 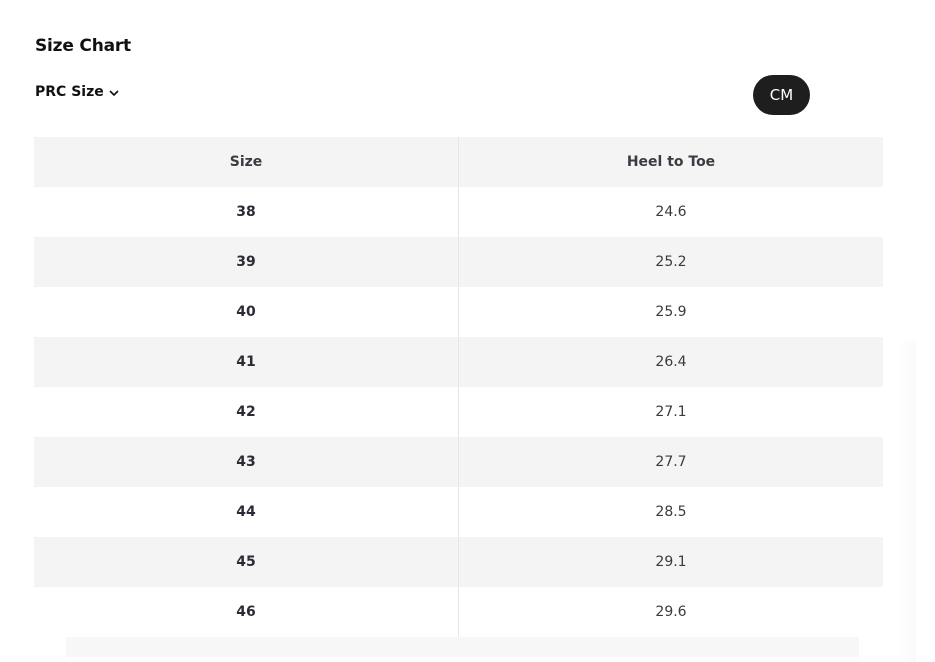 I want to click on unit-toggle-cm: CM, so click(x=781, y=95).